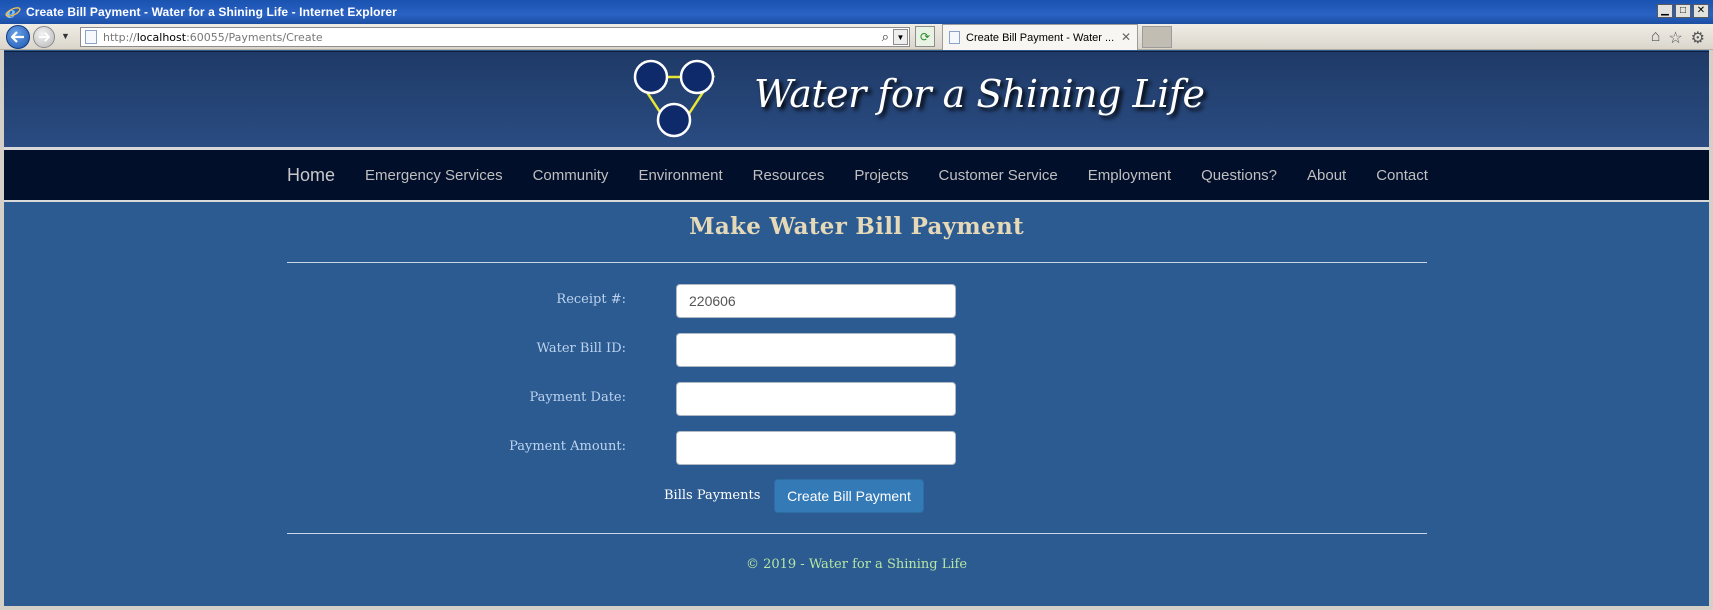 Image resolution: width=1713 pixels, height=610 pixels. What do you see at coordinates (885, 37) in the screenshot?
I see `search-icon: ⌕` at bounding box center [885, 37].